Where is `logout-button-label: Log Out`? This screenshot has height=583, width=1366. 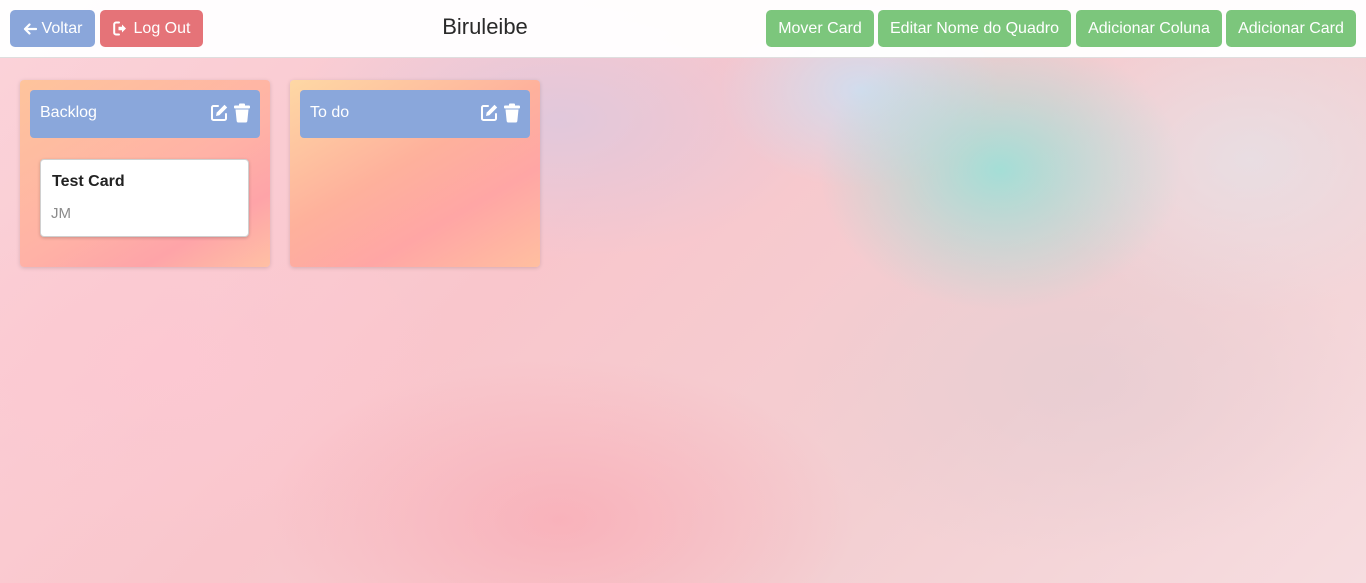
logout-button-label: Log Out is located at coordinates (162, 28).